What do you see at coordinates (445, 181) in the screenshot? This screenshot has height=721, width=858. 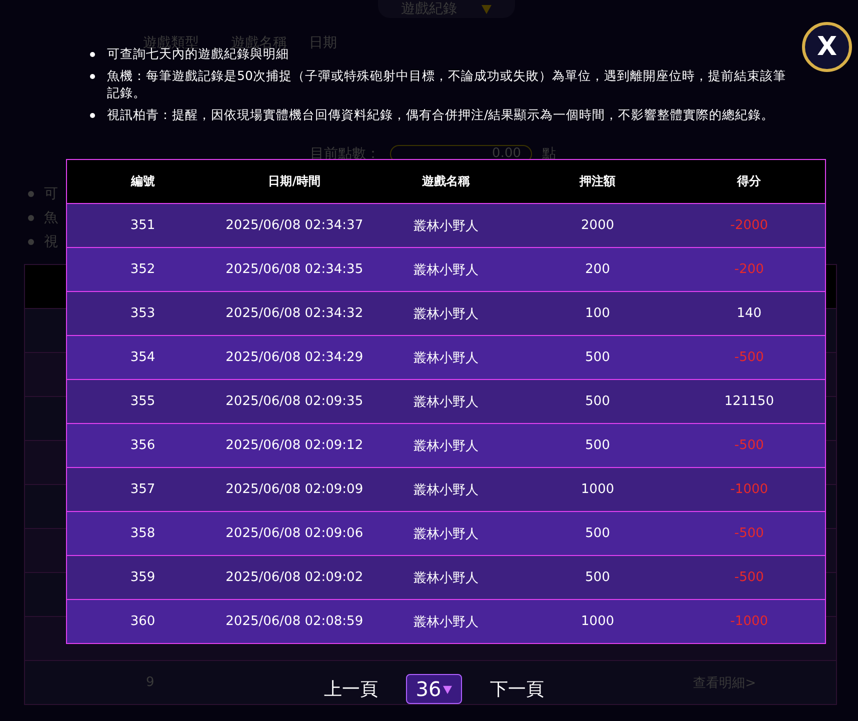 I see `column-header: 遊戲名稱` at bounding box center [445, 181].